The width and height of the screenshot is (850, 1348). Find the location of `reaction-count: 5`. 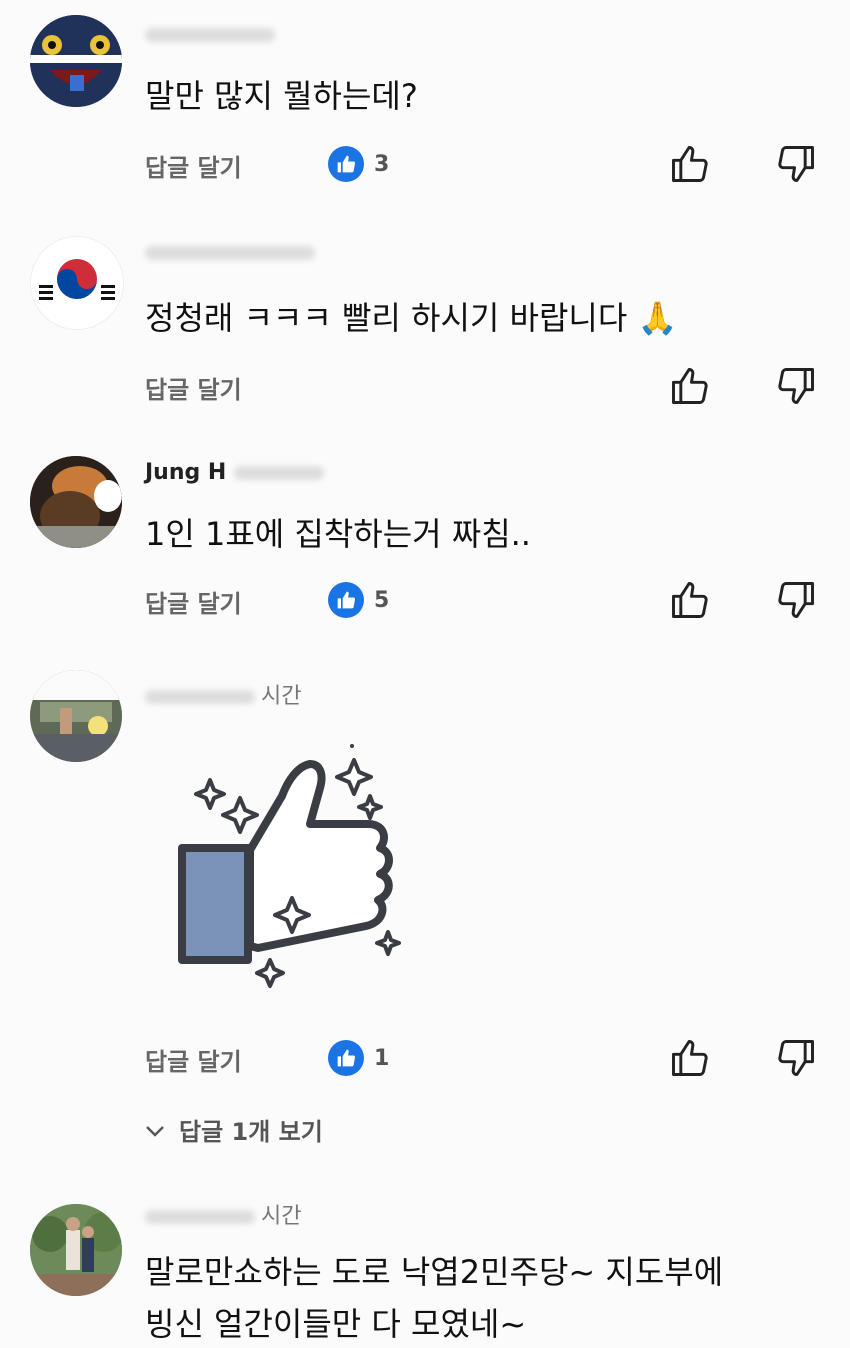

reaction-count: 5 is located at coordinates (358, 600).